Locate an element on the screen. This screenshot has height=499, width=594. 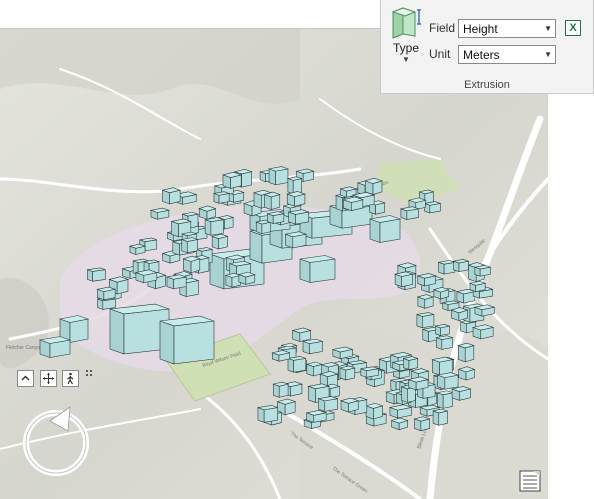
extrusion-type-icon is located at coordinates (406, 23).